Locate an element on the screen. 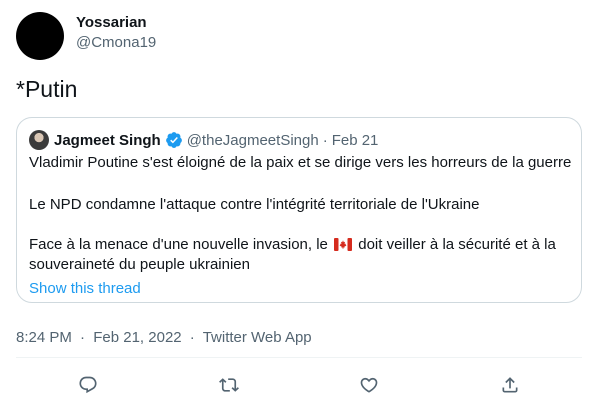 This screenshot has width=598, height=410. author-handle: @Cmona19 is located at coordinates (116, 42).